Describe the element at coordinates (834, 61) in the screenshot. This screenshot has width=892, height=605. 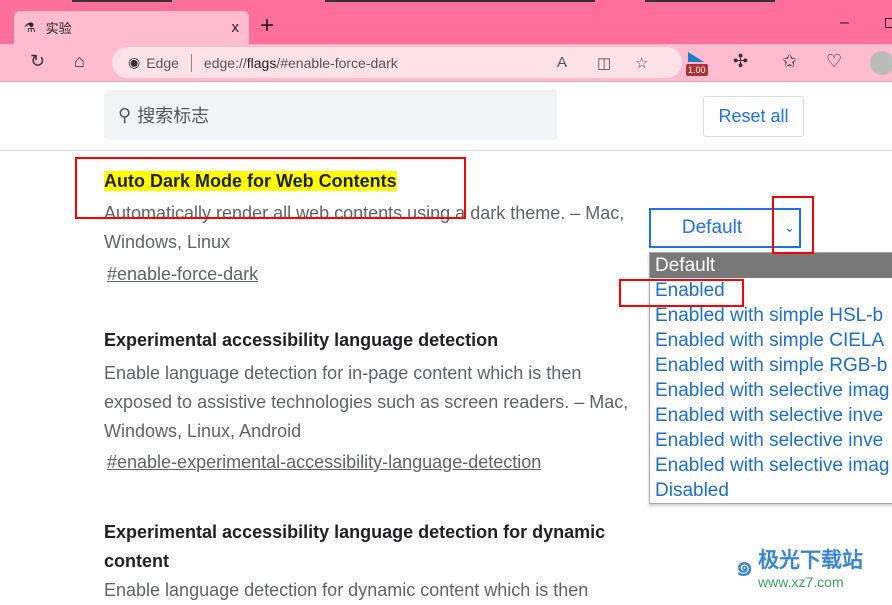
I see `health-icon: ♡` at that location.